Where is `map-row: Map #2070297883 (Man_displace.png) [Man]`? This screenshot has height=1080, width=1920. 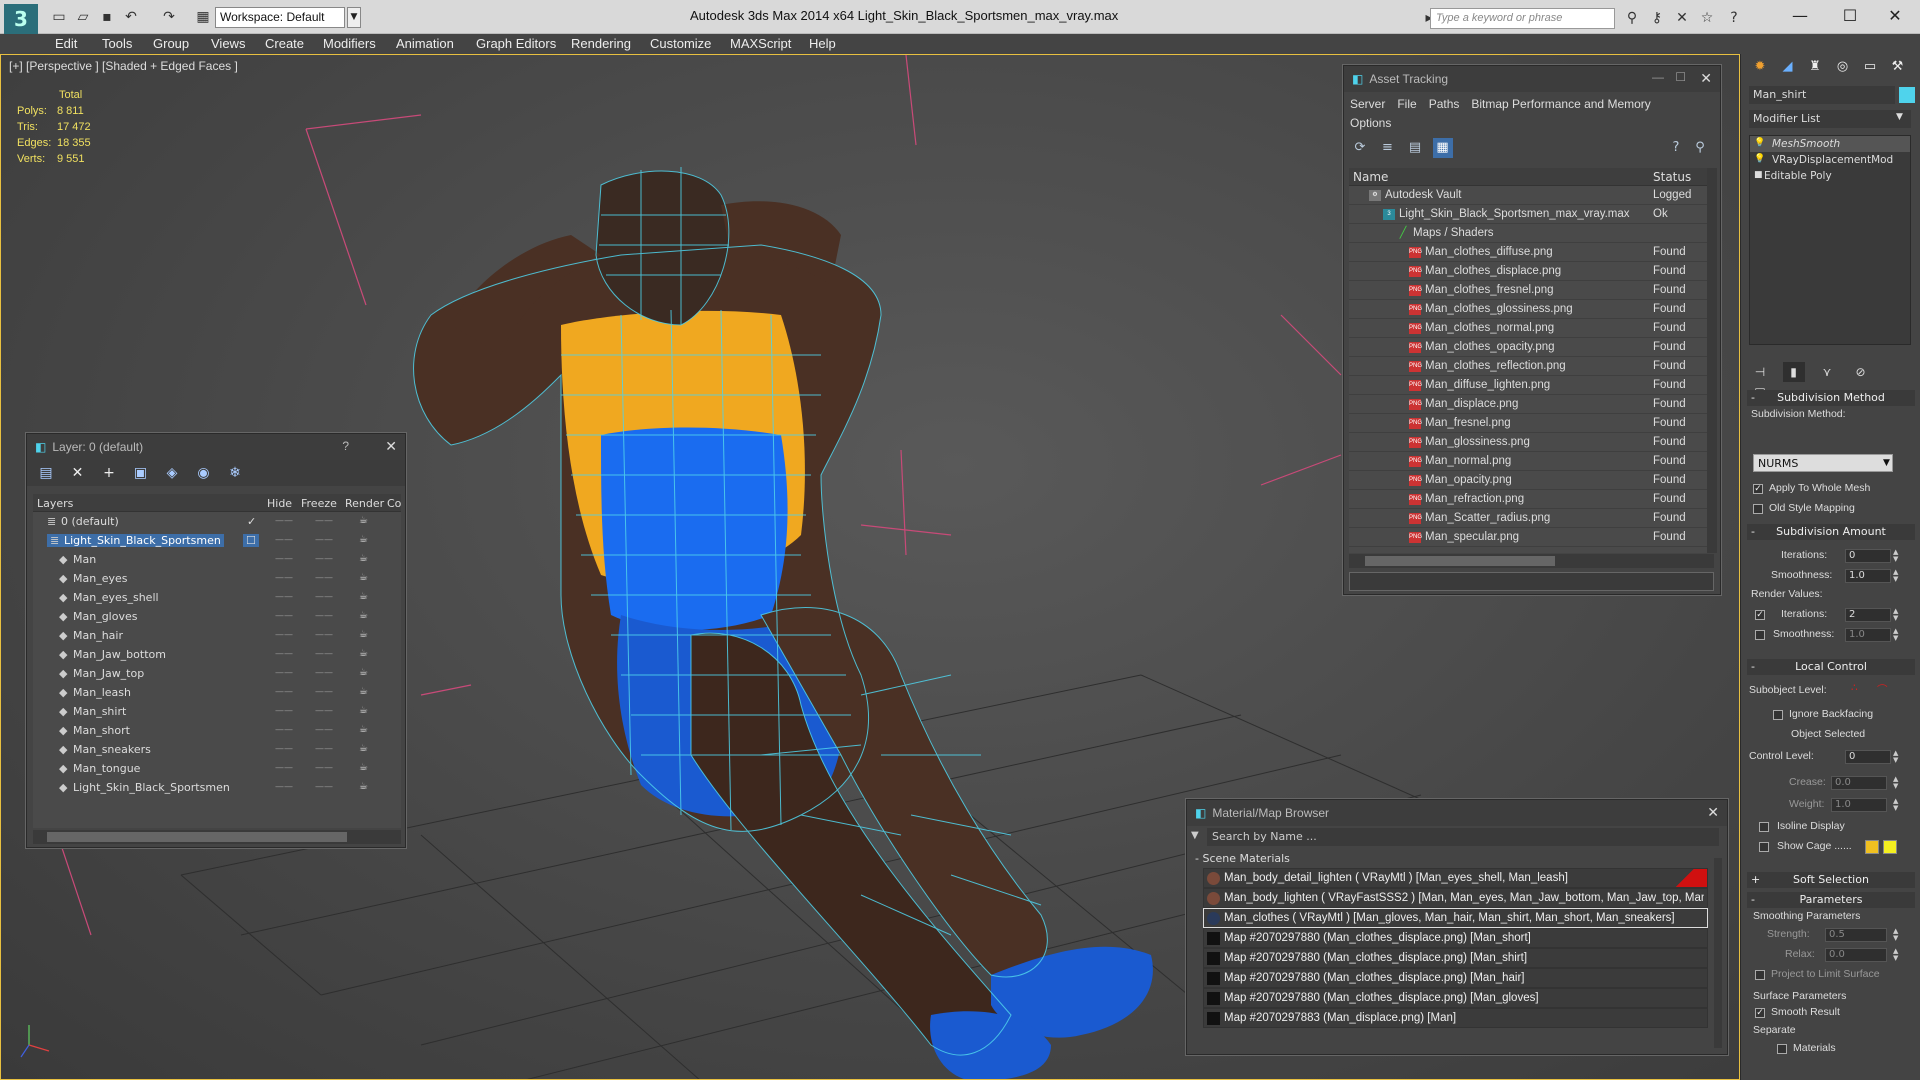 map-row: Map #2070297883 (Man_displace.png) [Man] is located at coordinates (1455, 1018).